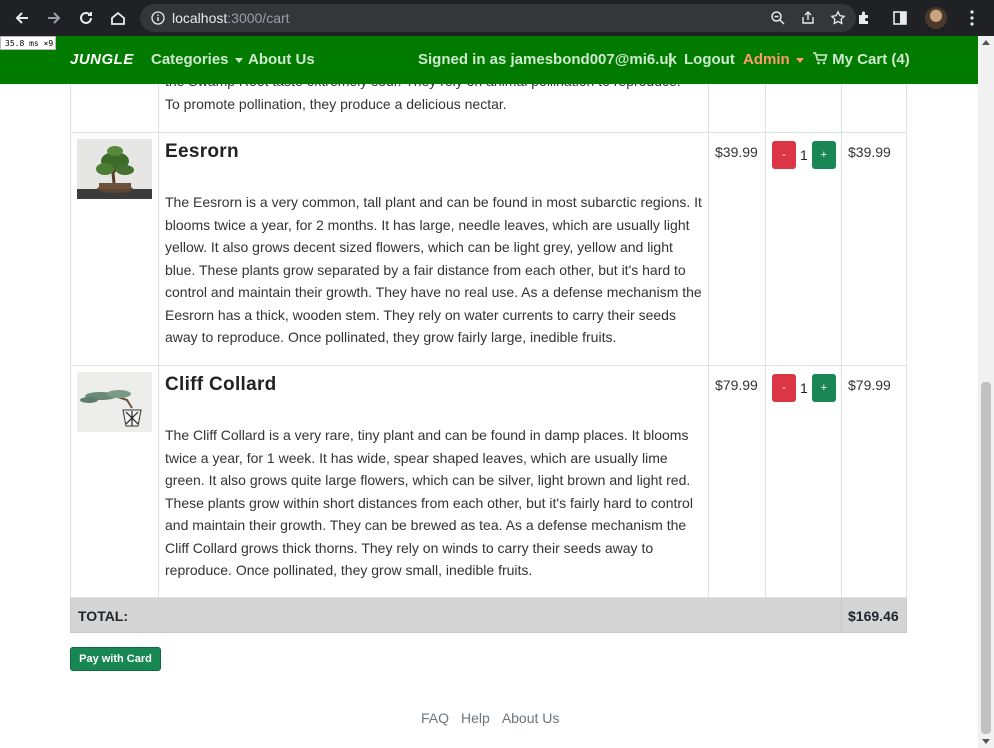  Describe the element at coordinates (28, 43) in the screenshot. I see `perf-badge: 35.8 ms ×9` at that location.